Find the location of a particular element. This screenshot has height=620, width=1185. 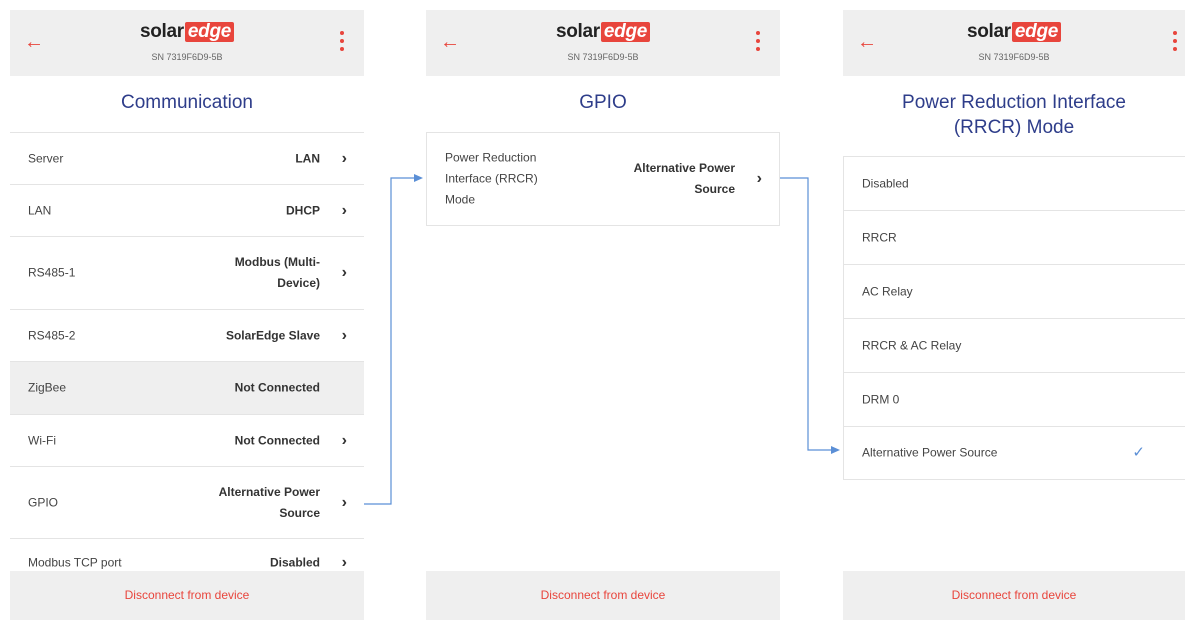

page-title: GPIO is located at coordinates (603, 102).